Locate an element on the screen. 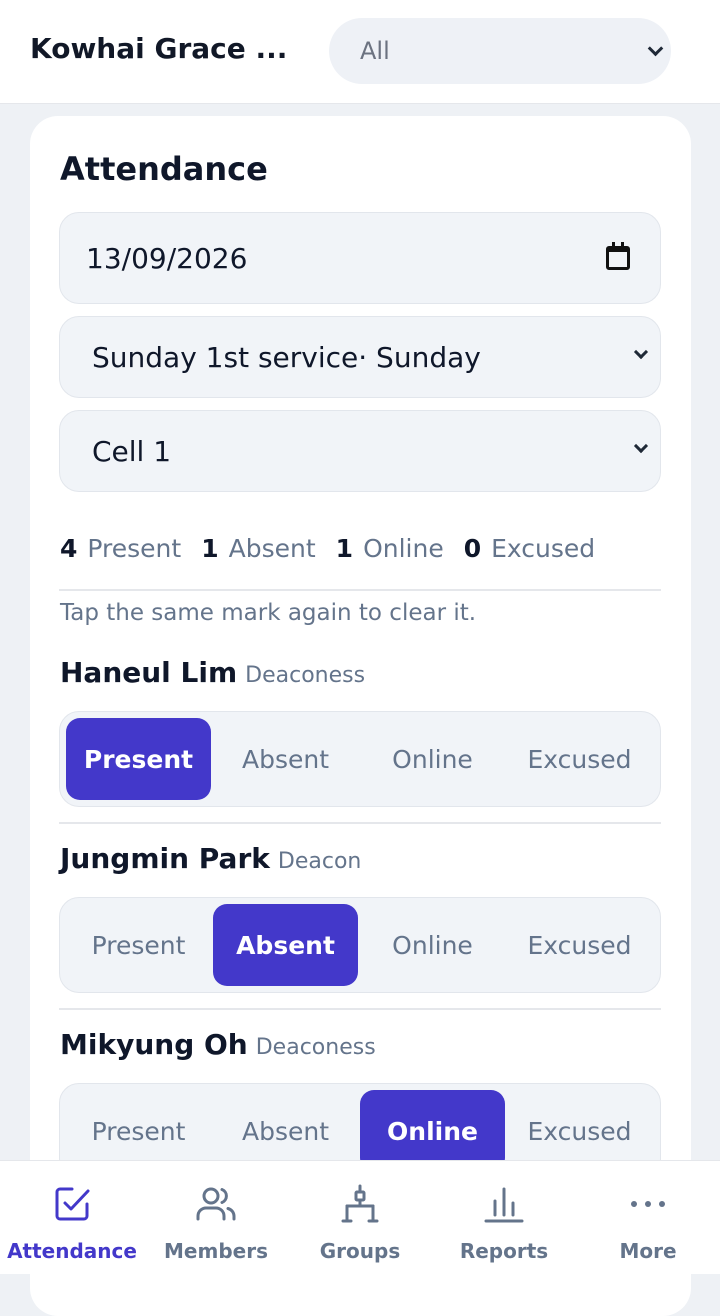 The height and width of the screenshot is (1316, 720). more-dots-icon is located at coordinates (648, 1204).